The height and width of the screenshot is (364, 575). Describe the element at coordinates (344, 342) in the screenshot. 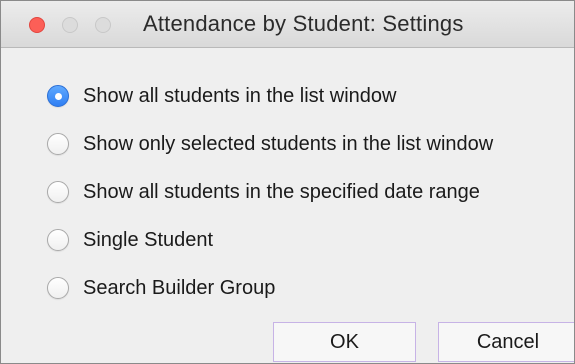

I see `ok-button: OK` at that location.